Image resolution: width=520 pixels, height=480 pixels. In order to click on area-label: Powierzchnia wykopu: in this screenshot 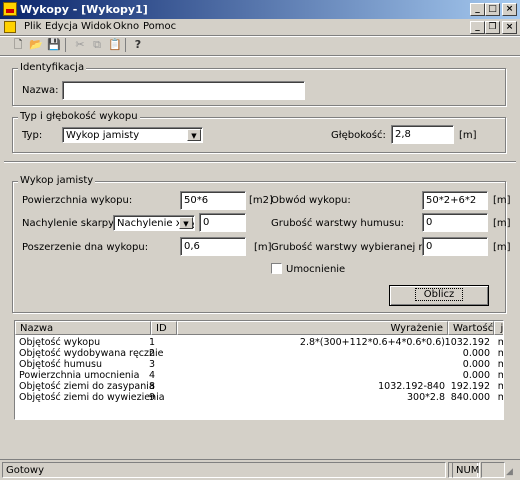, I will do `click(77, 200)`.